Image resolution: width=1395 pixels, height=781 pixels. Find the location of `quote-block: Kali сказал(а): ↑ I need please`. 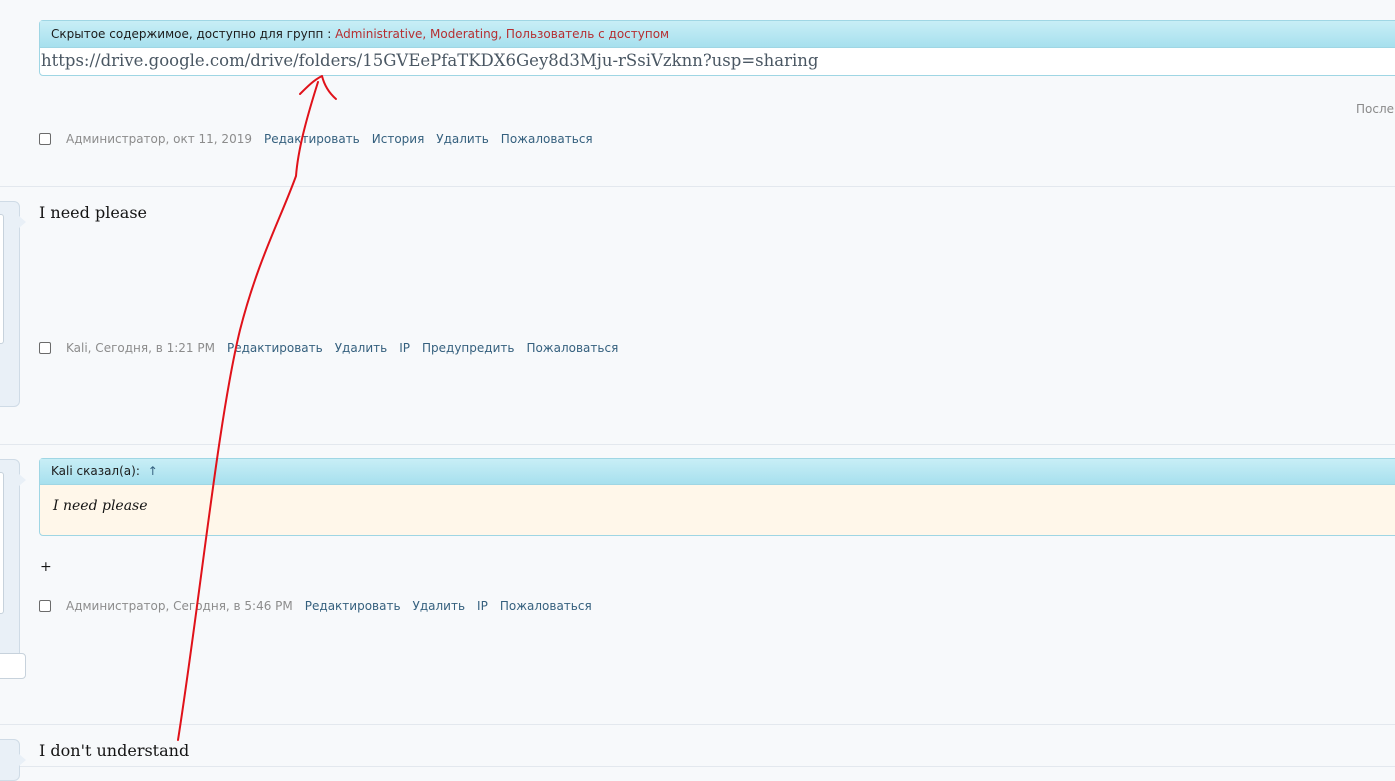

quote-block: Kali сказал(а): ↑ I need please is located at coordinates (717, 497).